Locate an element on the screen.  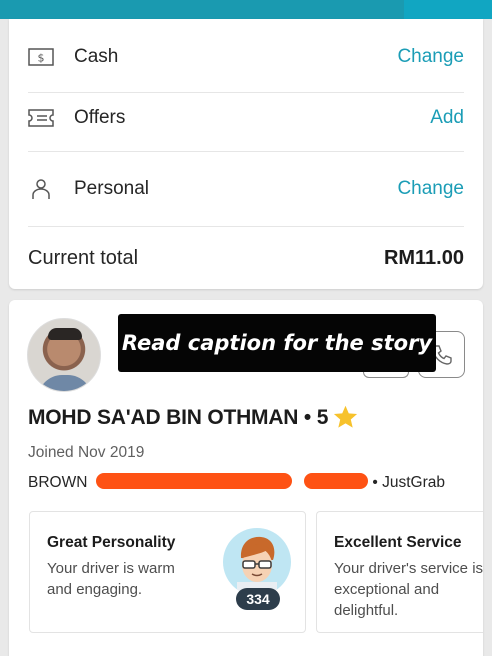
cash-icon: $ is located at coordinates (41, 57).